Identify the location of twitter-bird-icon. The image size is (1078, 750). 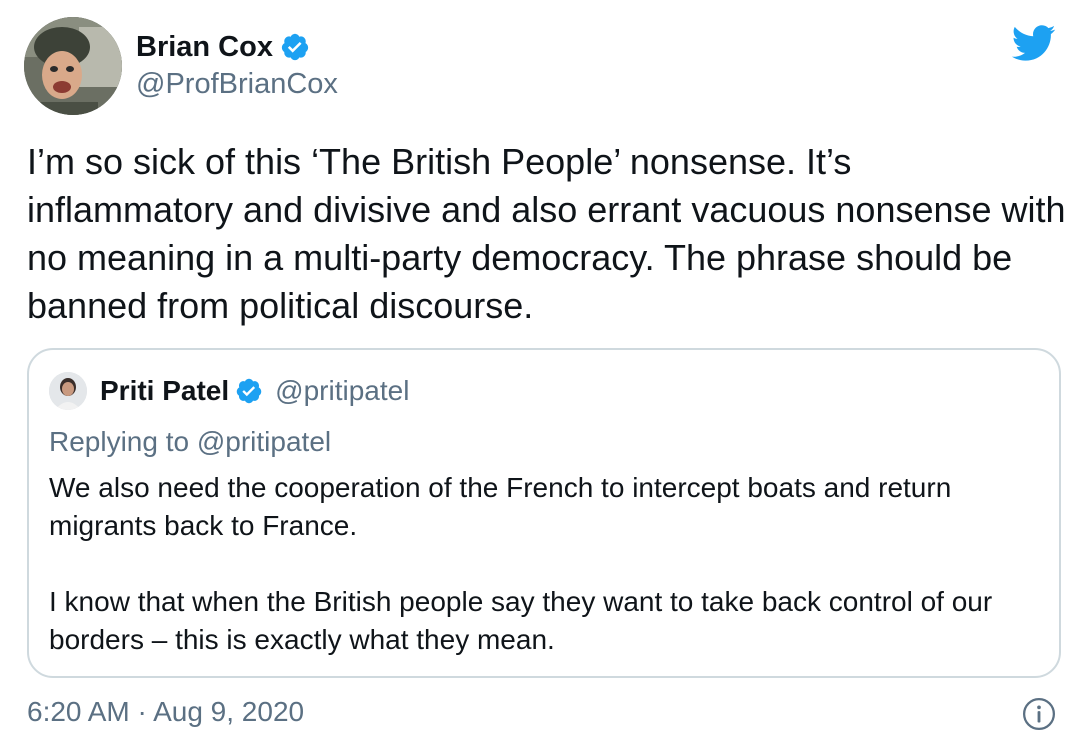
(1033, 43).